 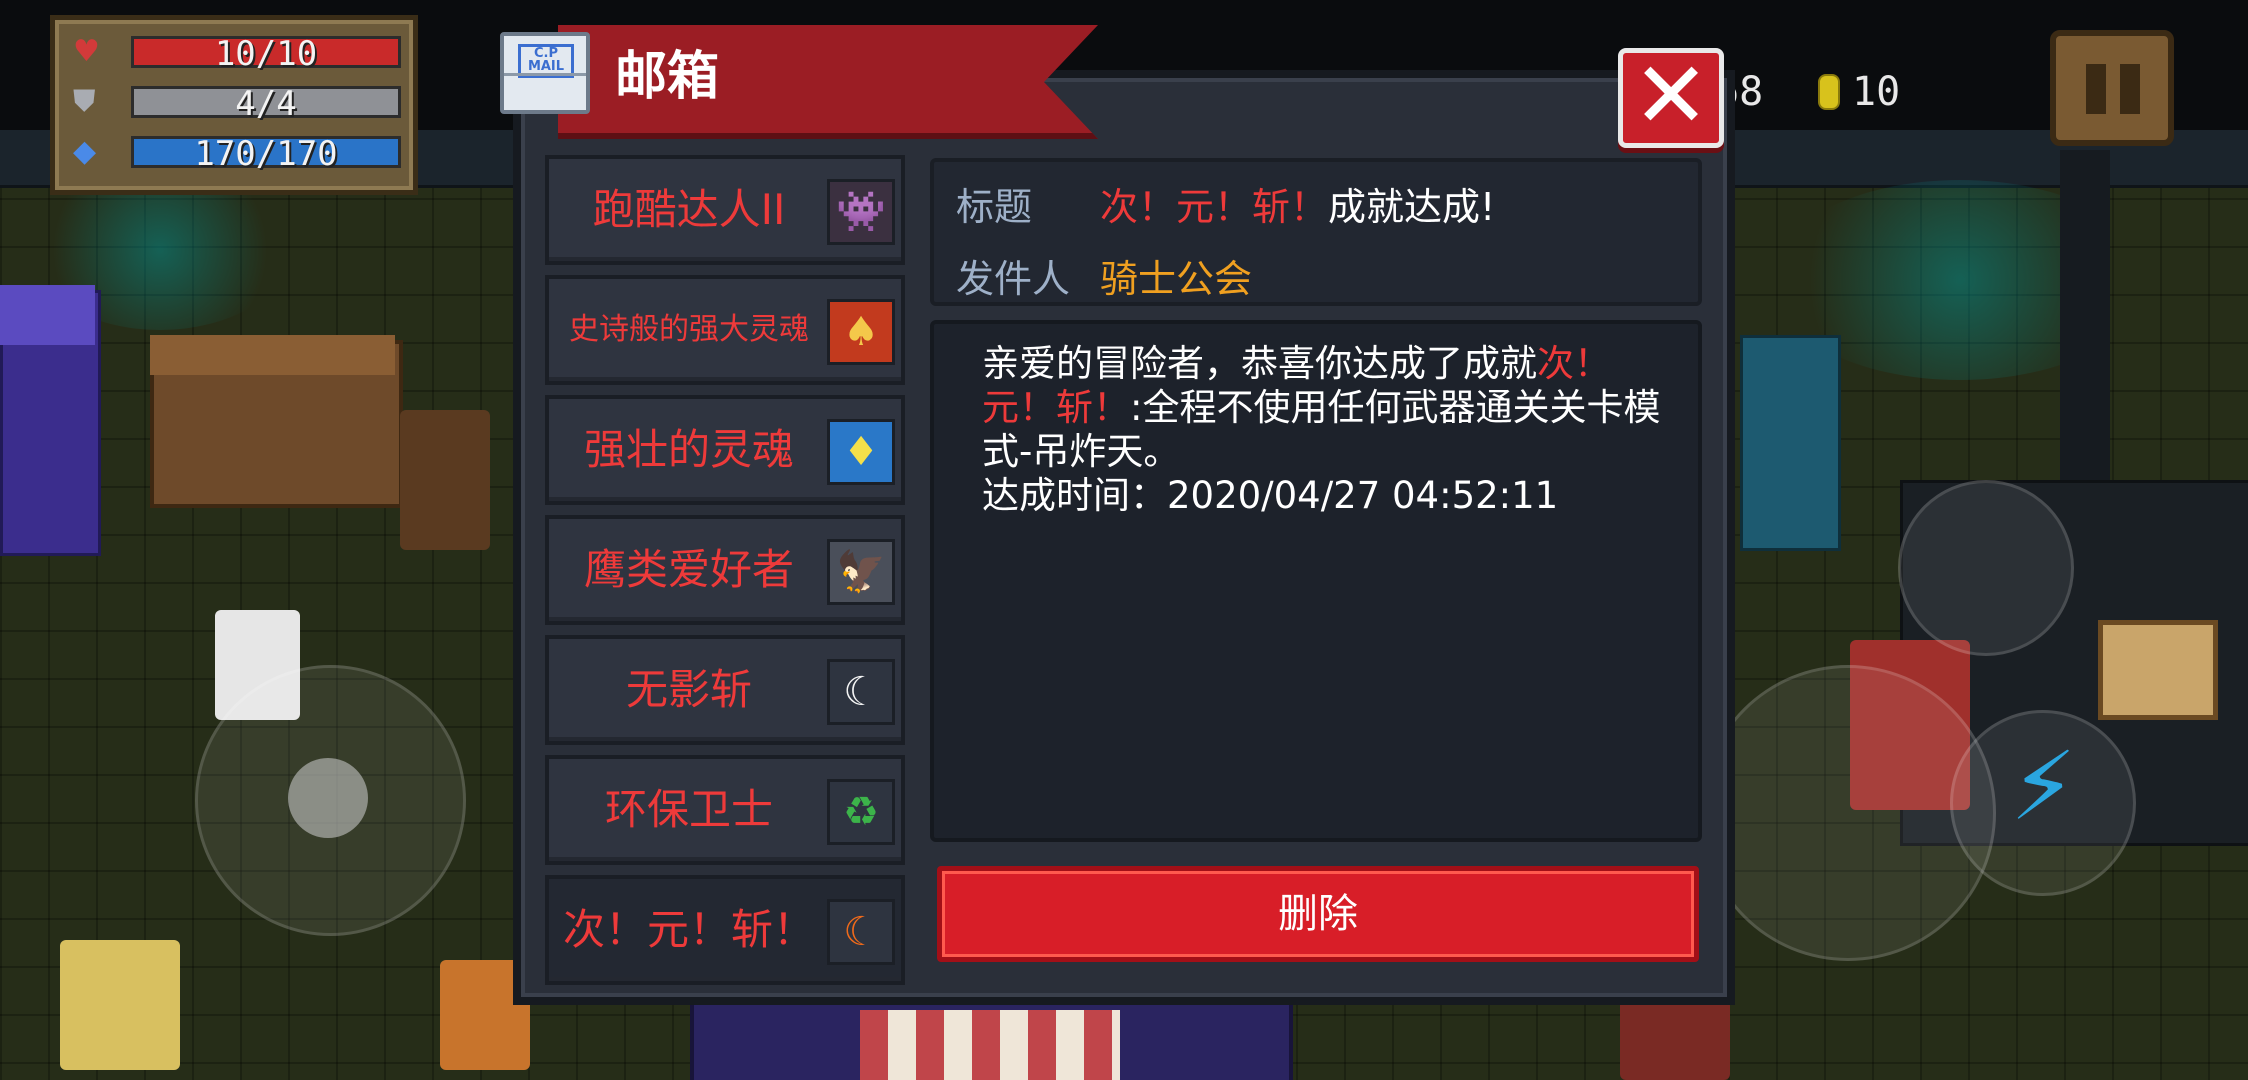 What do you see at coordinates (272, 355) in the screenshot?
I see `desk-top` at bounding box center [272, 355].